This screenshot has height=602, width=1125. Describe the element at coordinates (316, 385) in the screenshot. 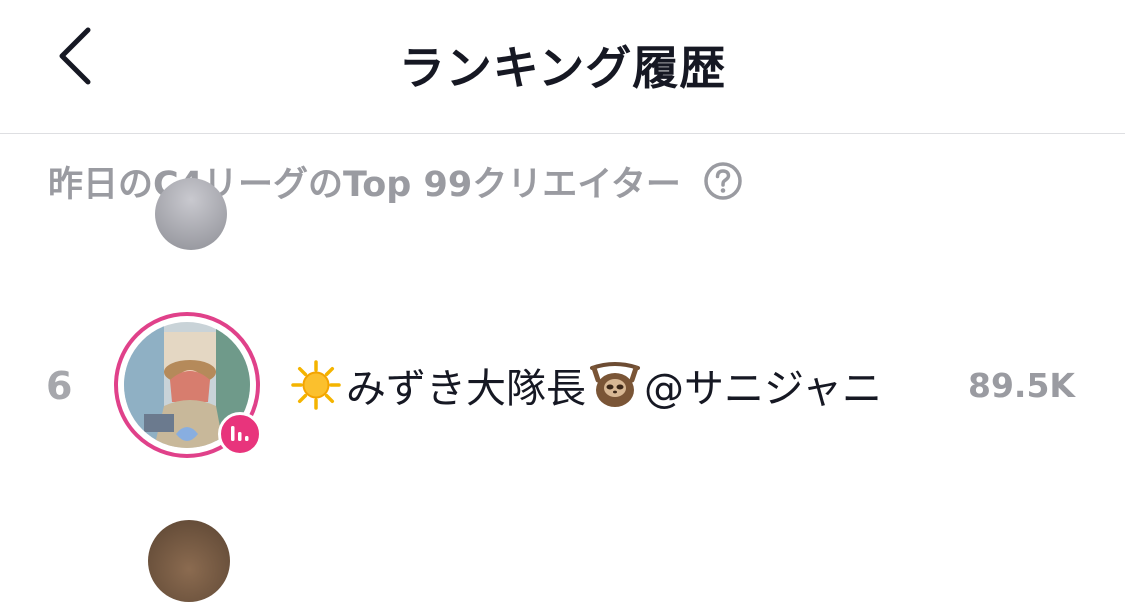

I see `sun-icon` at that location.